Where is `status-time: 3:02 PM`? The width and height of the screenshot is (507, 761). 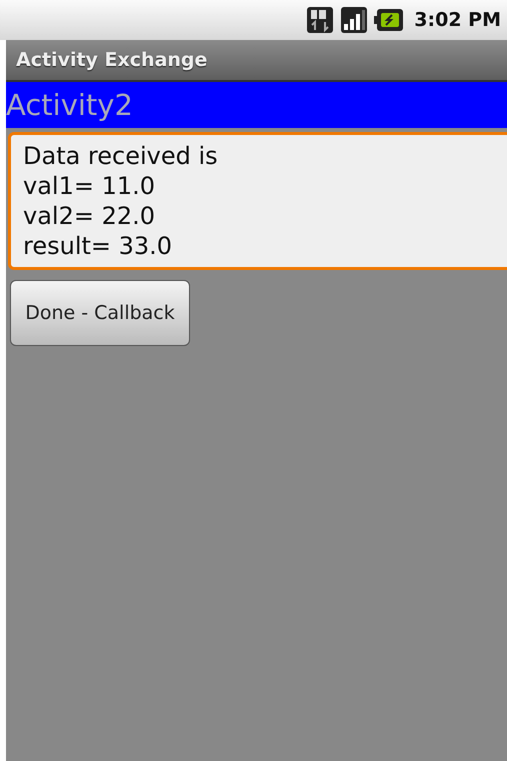
status-time: 3:02 PM is located at coordinates (457, 20).